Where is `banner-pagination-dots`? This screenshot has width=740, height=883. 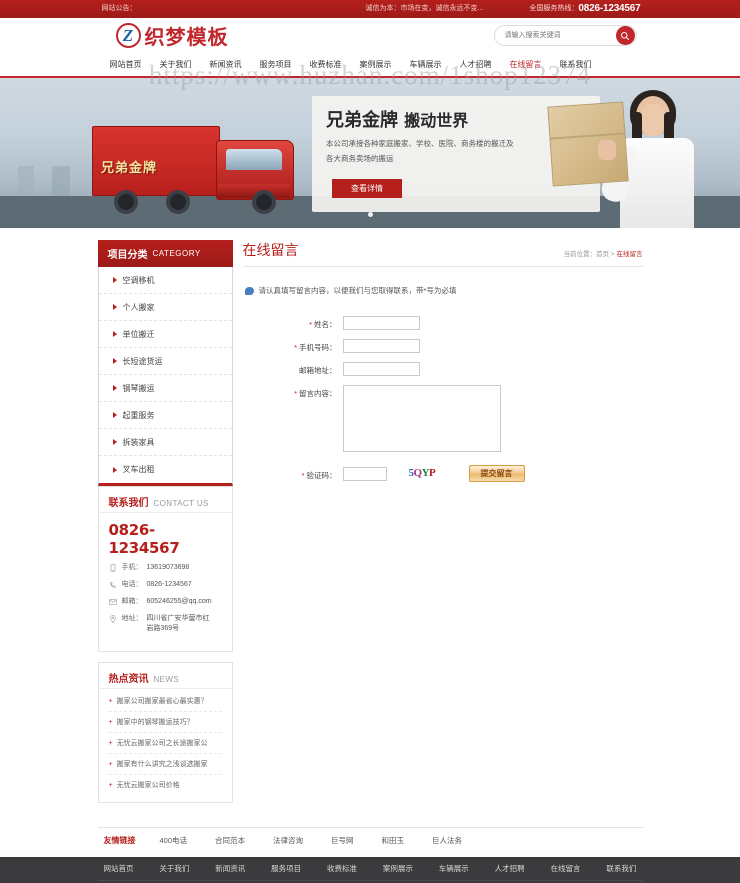 banner-pagination-dots is located at coordinates (370, 213).